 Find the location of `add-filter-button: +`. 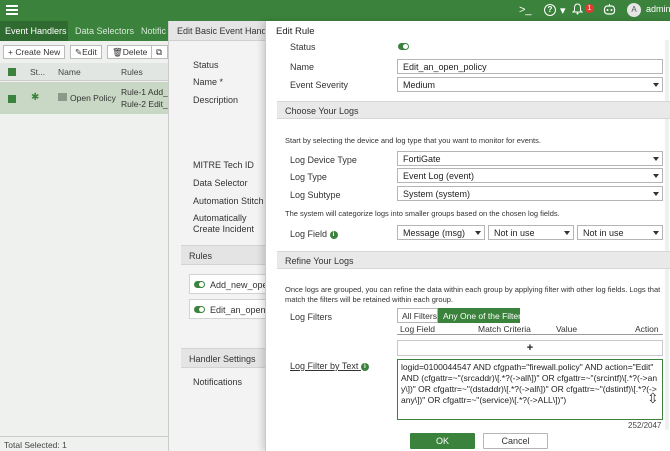

add-filter-button: + is located at coordinates (530, 348).